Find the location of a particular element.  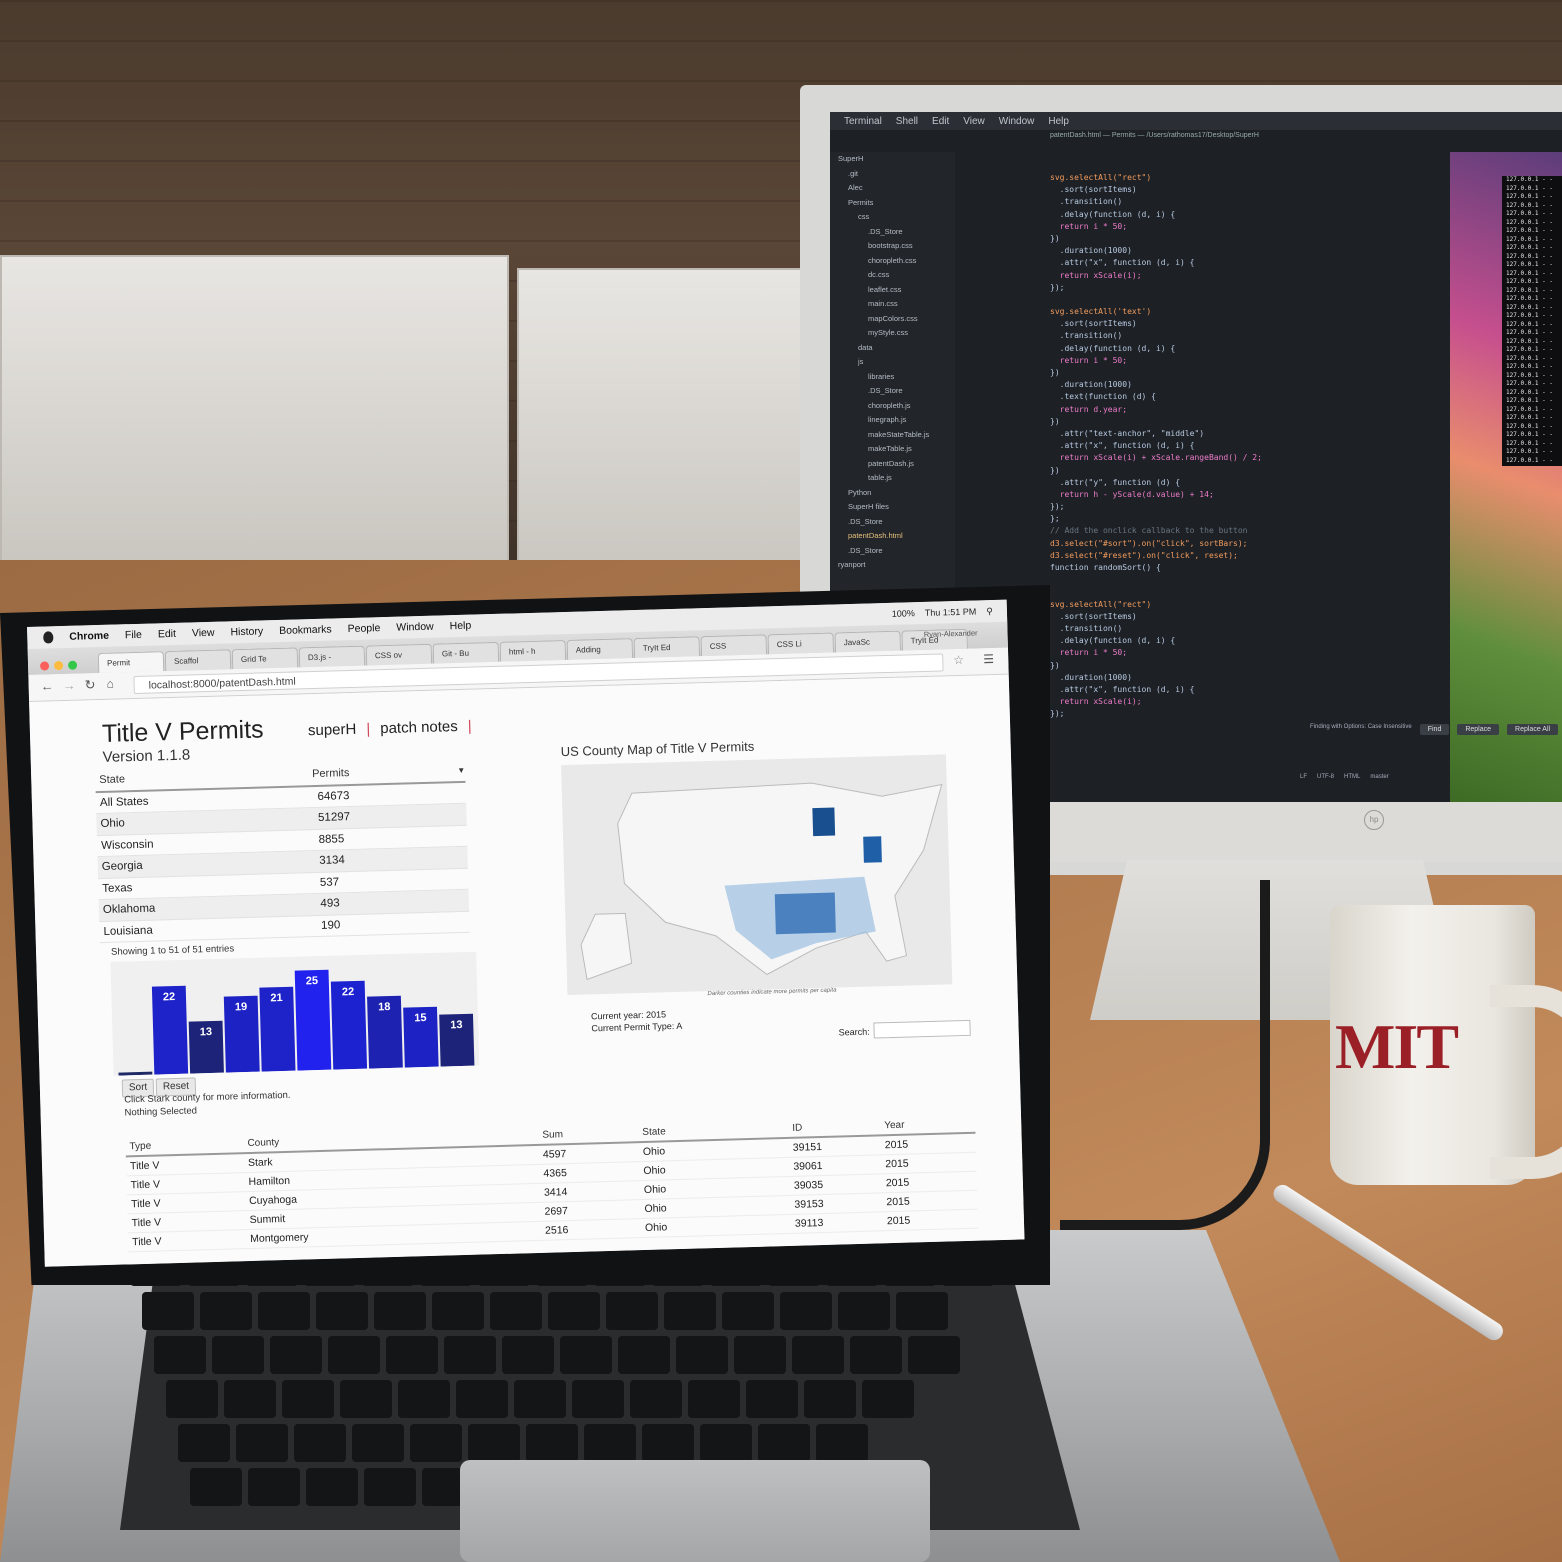

file-tree-item: patentDash.js is located at coordinates (892, 464).